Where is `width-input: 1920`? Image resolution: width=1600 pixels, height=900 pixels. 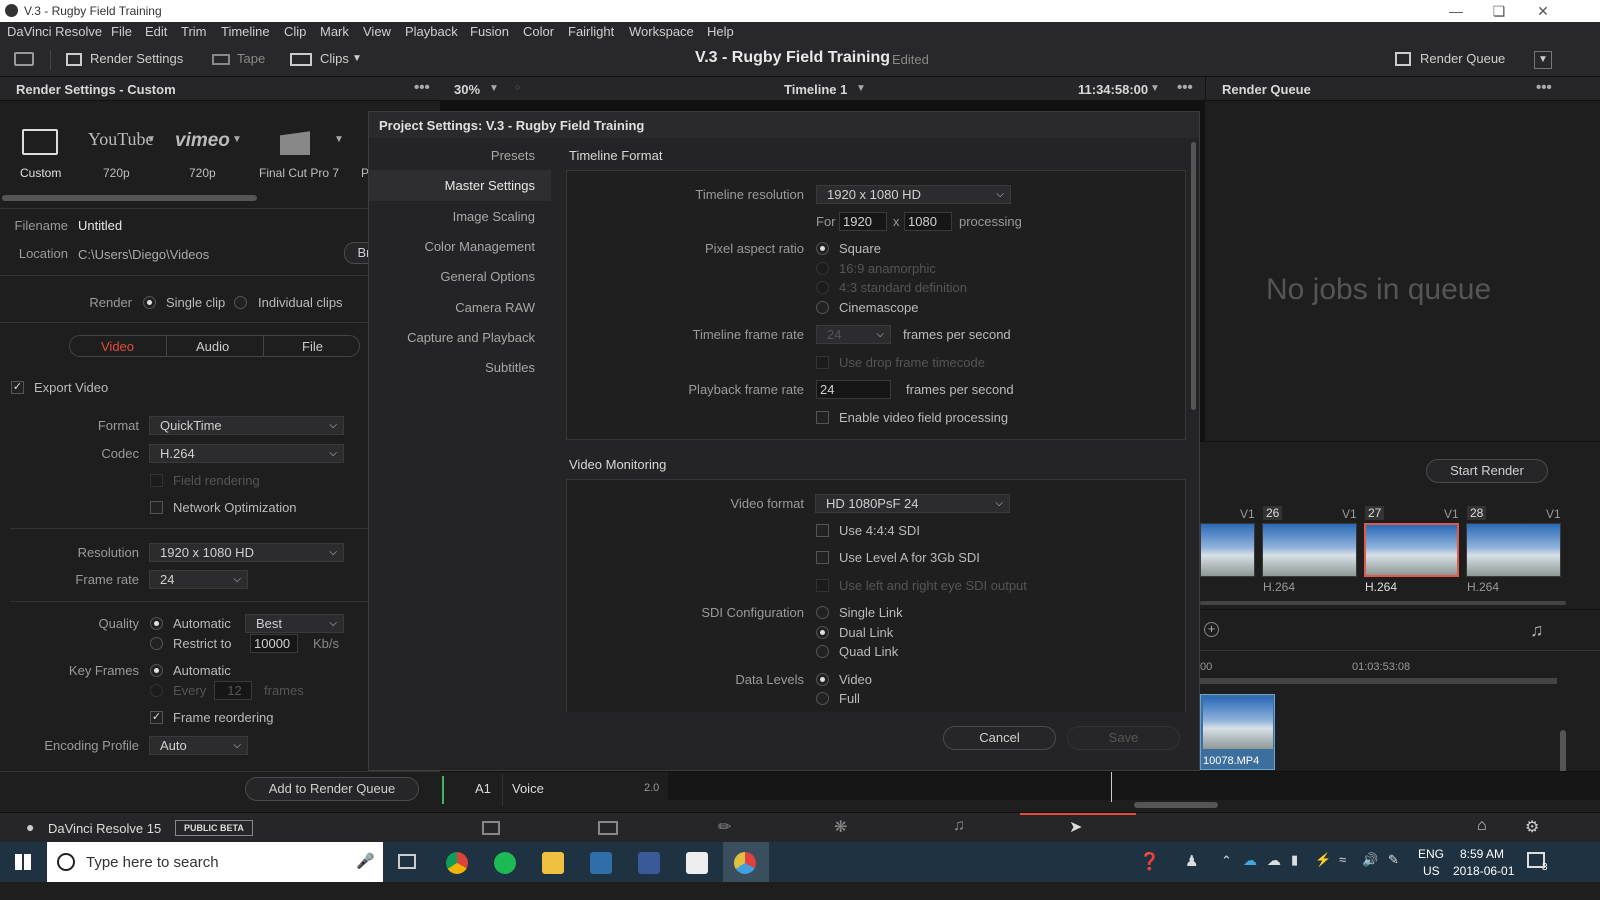 width-input: 1920 is located at coordinates (863, 221).